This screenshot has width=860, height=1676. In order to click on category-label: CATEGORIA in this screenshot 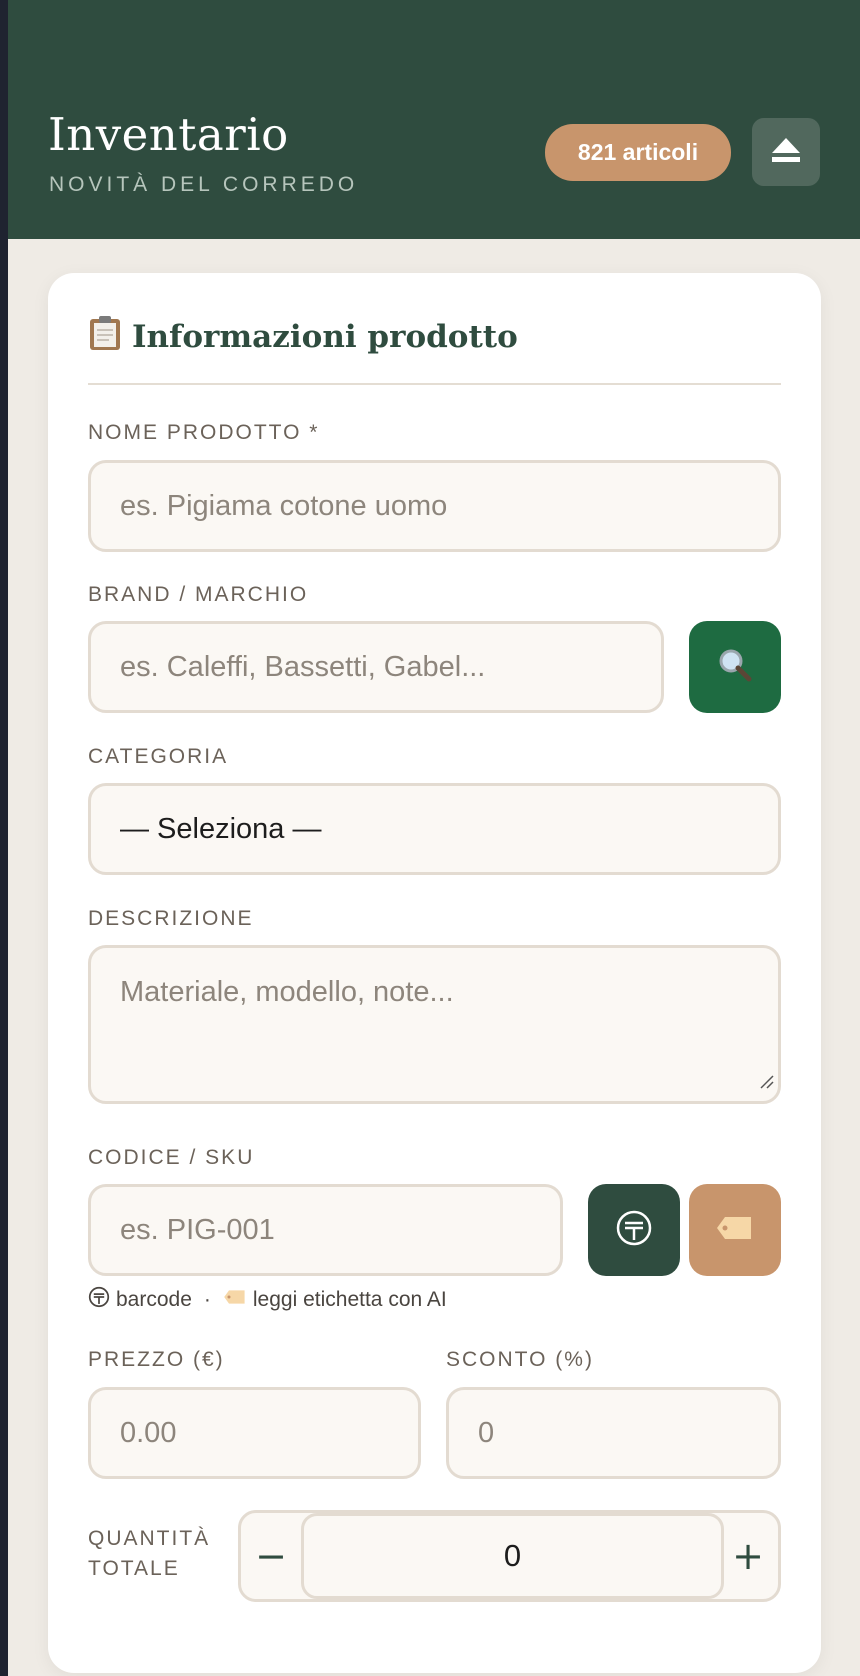, I will do `click(158, 756)`.